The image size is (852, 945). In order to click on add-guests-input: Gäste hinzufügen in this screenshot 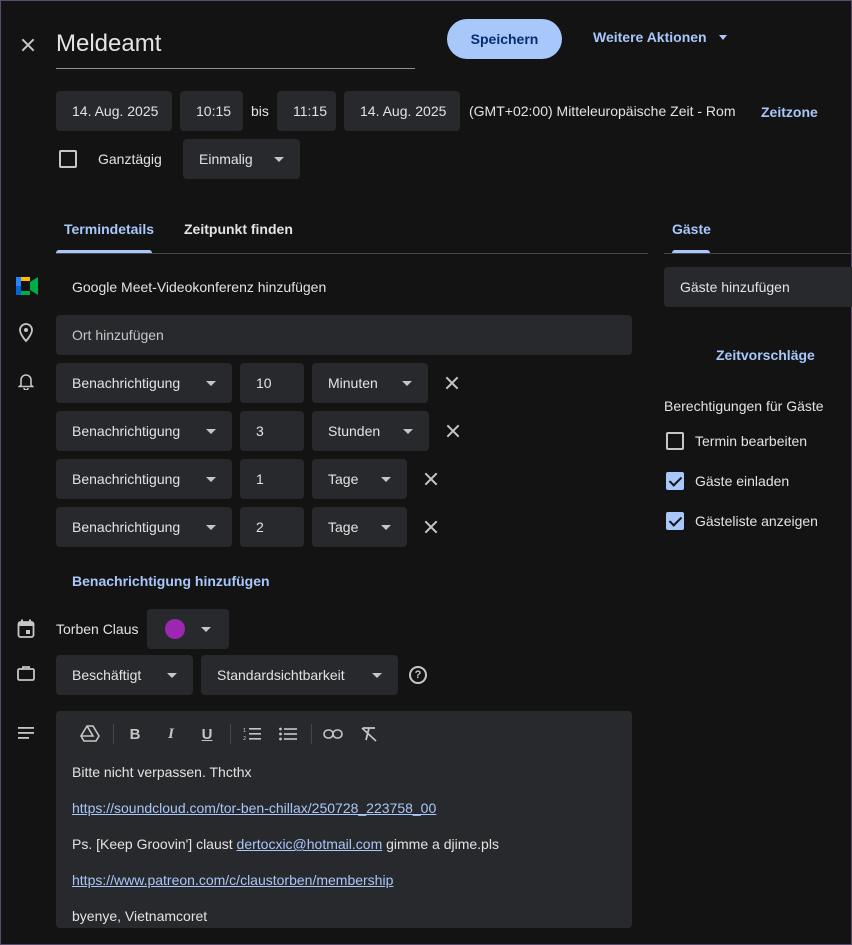, I will do `click(758, 287)`.